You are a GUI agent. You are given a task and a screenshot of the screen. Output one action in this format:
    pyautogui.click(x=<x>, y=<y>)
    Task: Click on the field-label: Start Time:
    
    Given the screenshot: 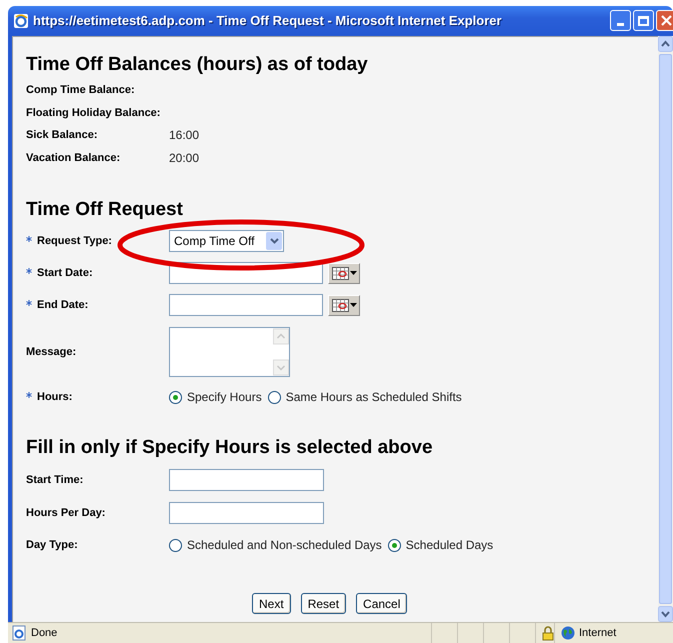 What is the action you would take?
    pyautogui.click(x=55, y=480)
    